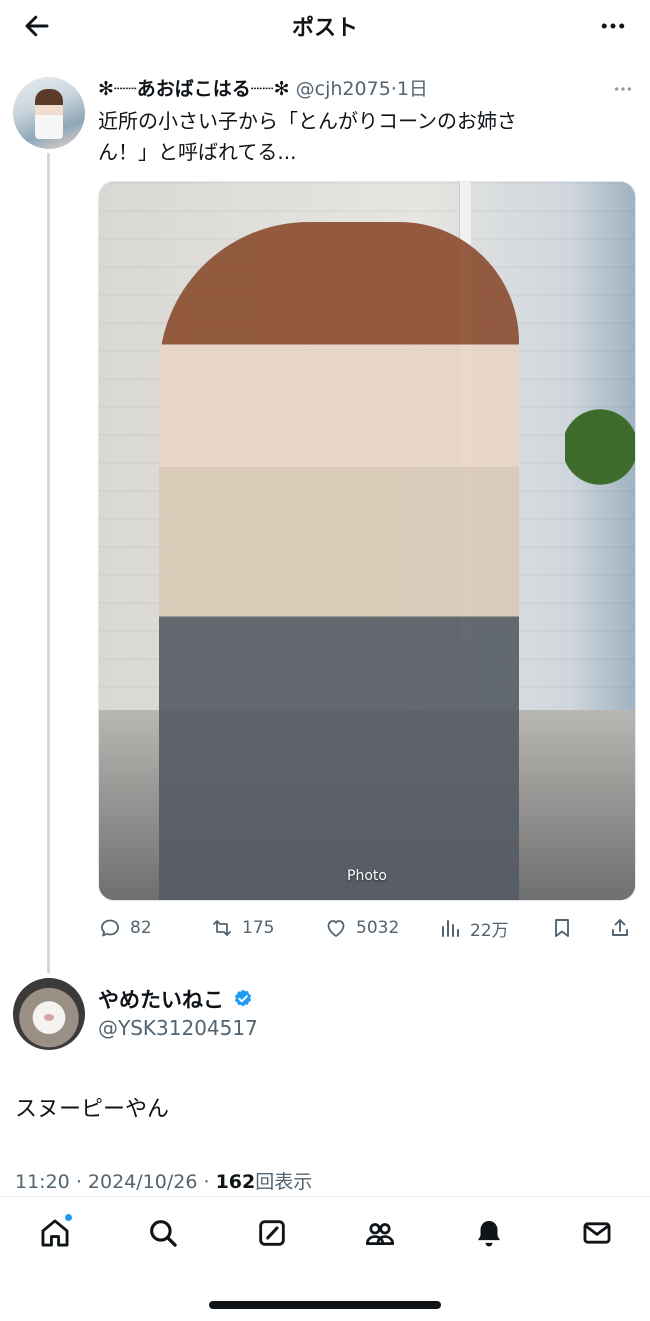 The image size is (650, 1321). I want to click on author-handle: @cjh2075, so click(343, 89).